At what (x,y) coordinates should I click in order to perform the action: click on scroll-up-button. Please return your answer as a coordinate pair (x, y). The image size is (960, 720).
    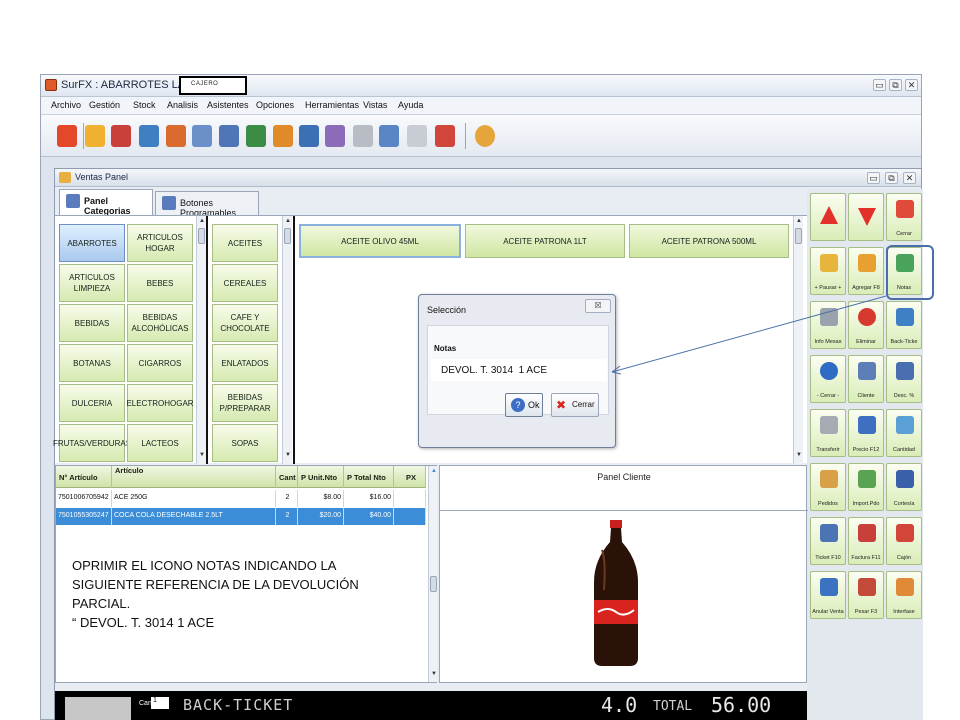
    Looking at the image, I should click on (828, 217).